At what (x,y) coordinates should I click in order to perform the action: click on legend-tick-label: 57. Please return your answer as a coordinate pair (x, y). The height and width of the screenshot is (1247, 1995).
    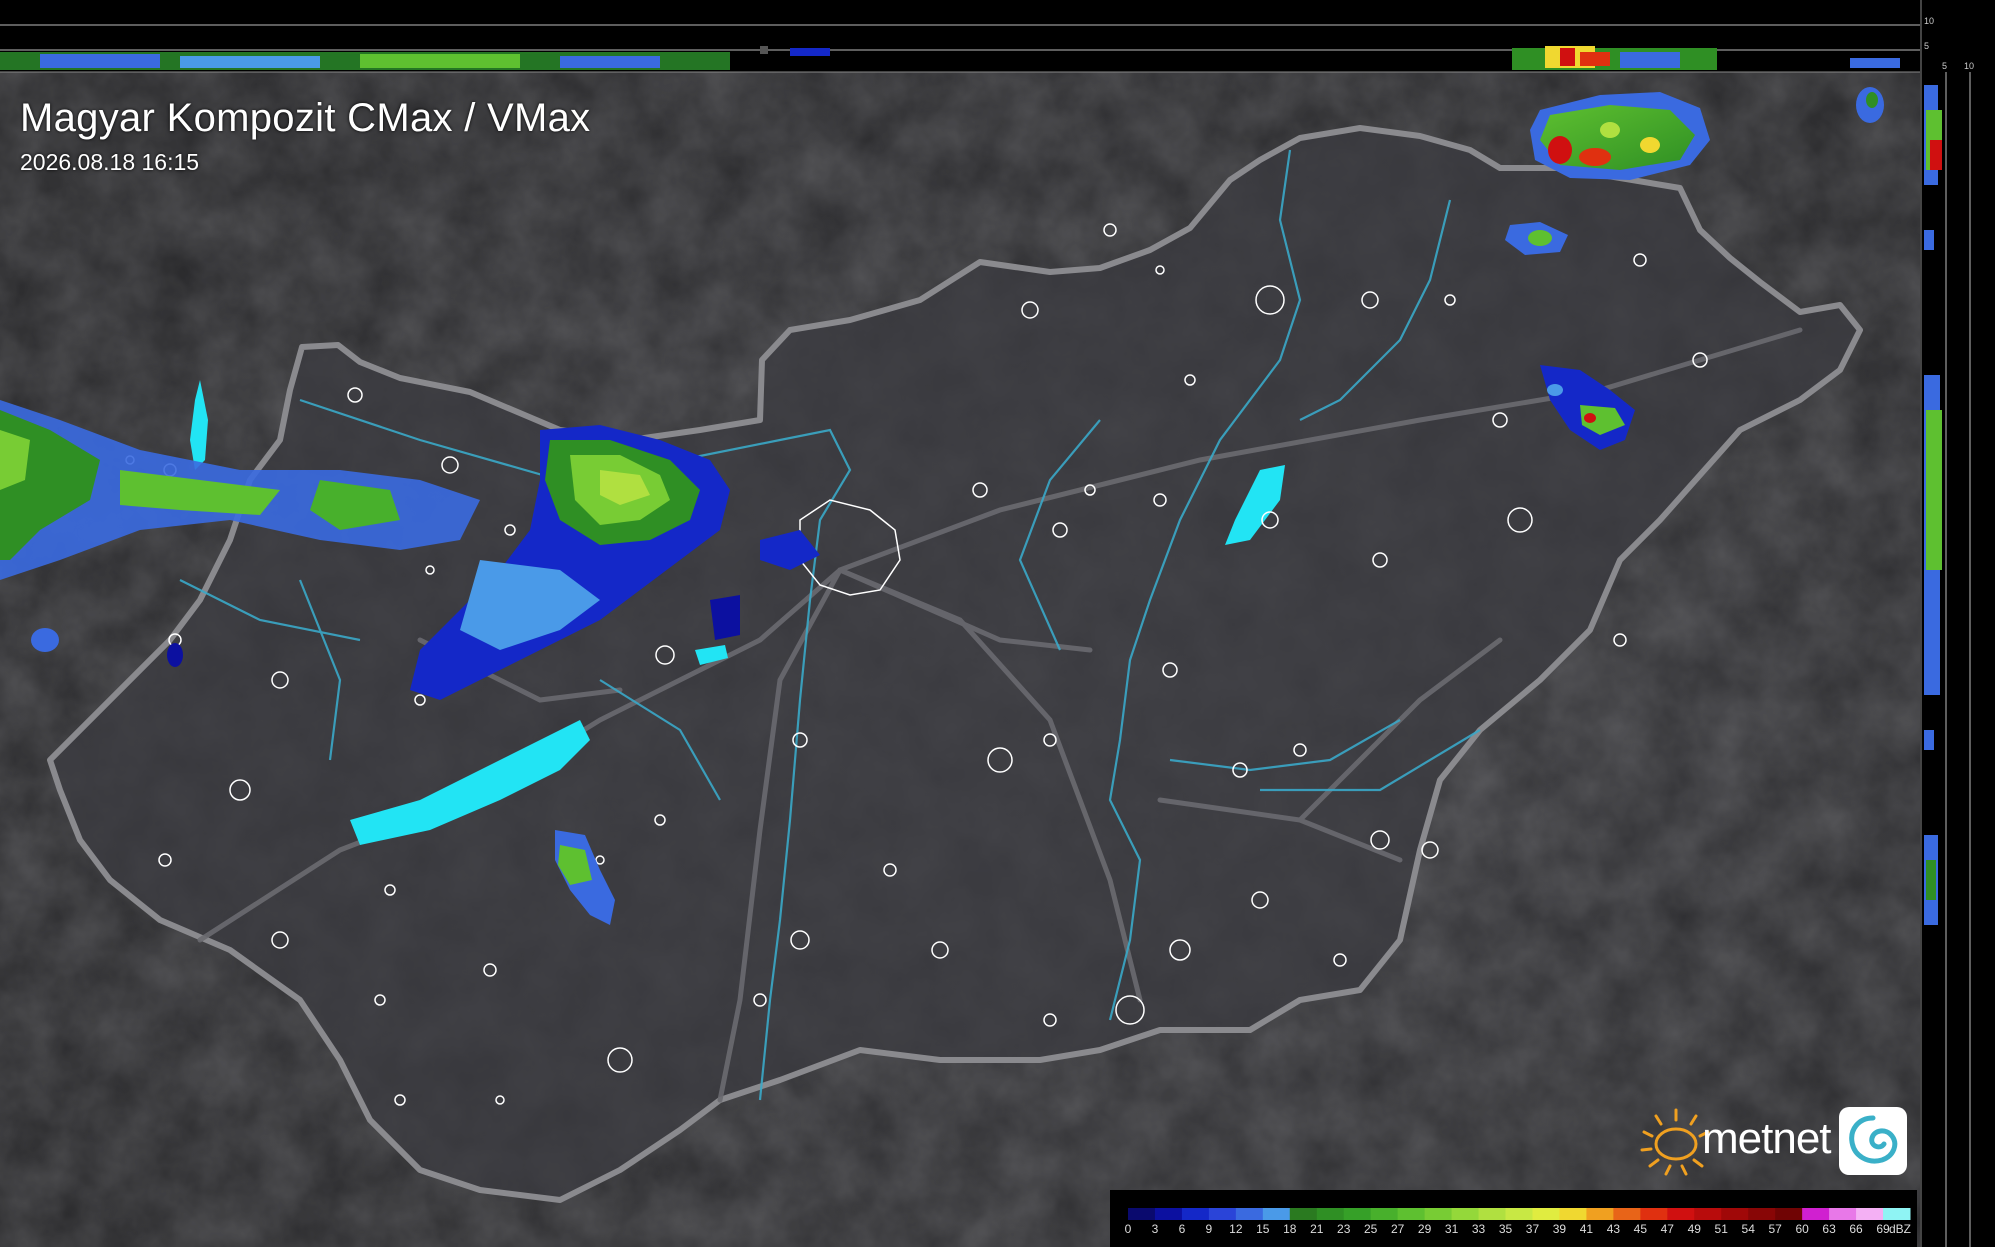
    Looking at the image, I should click on (1775, 1229).